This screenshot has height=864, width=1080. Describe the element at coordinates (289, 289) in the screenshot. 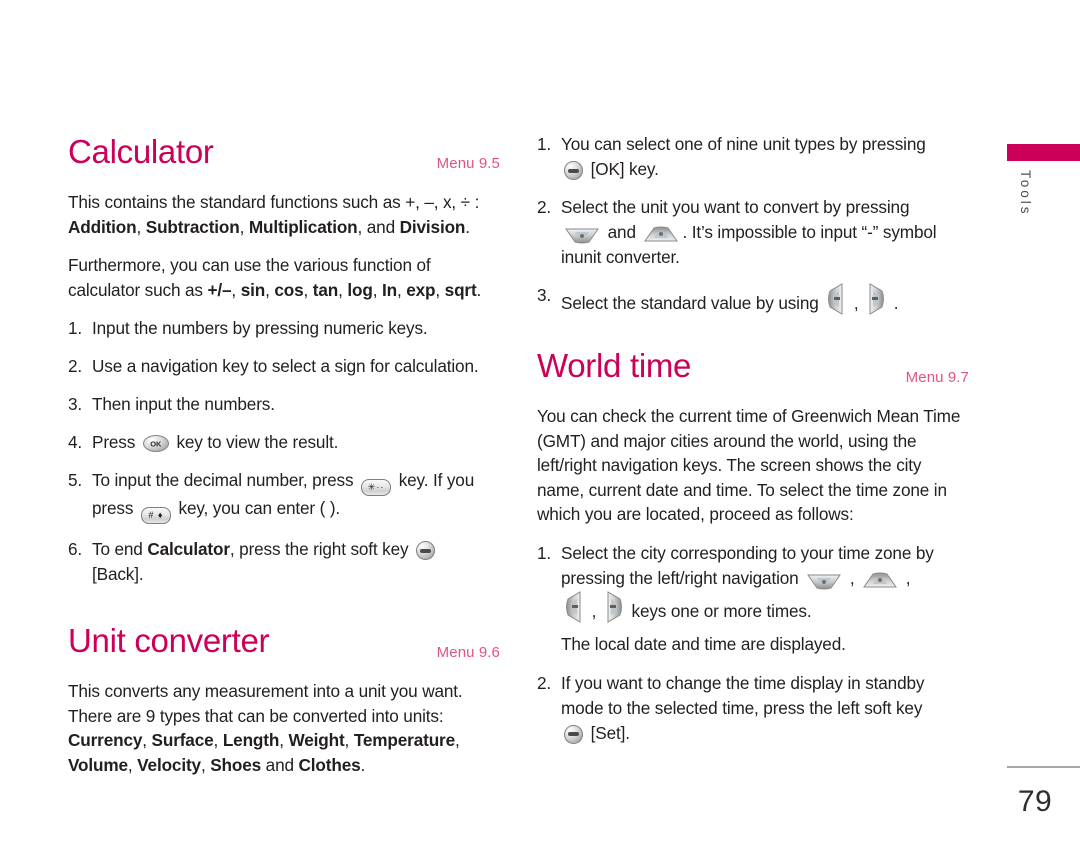

I see `text-bold: cos` at that location.